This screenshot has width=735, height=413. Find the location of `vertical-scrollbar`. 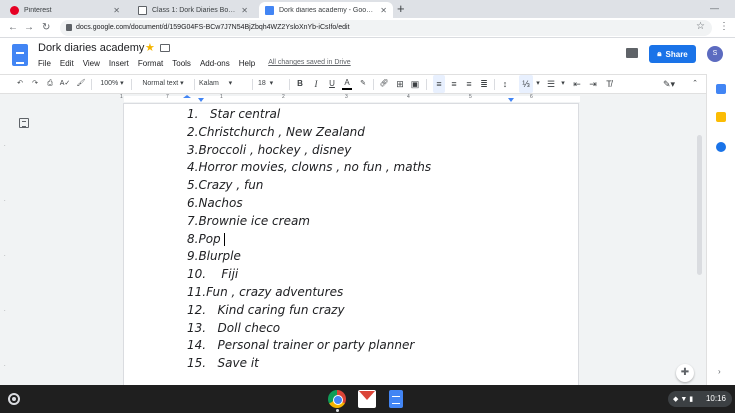

vertical-scrollbar is located at coordinates (699, 205).